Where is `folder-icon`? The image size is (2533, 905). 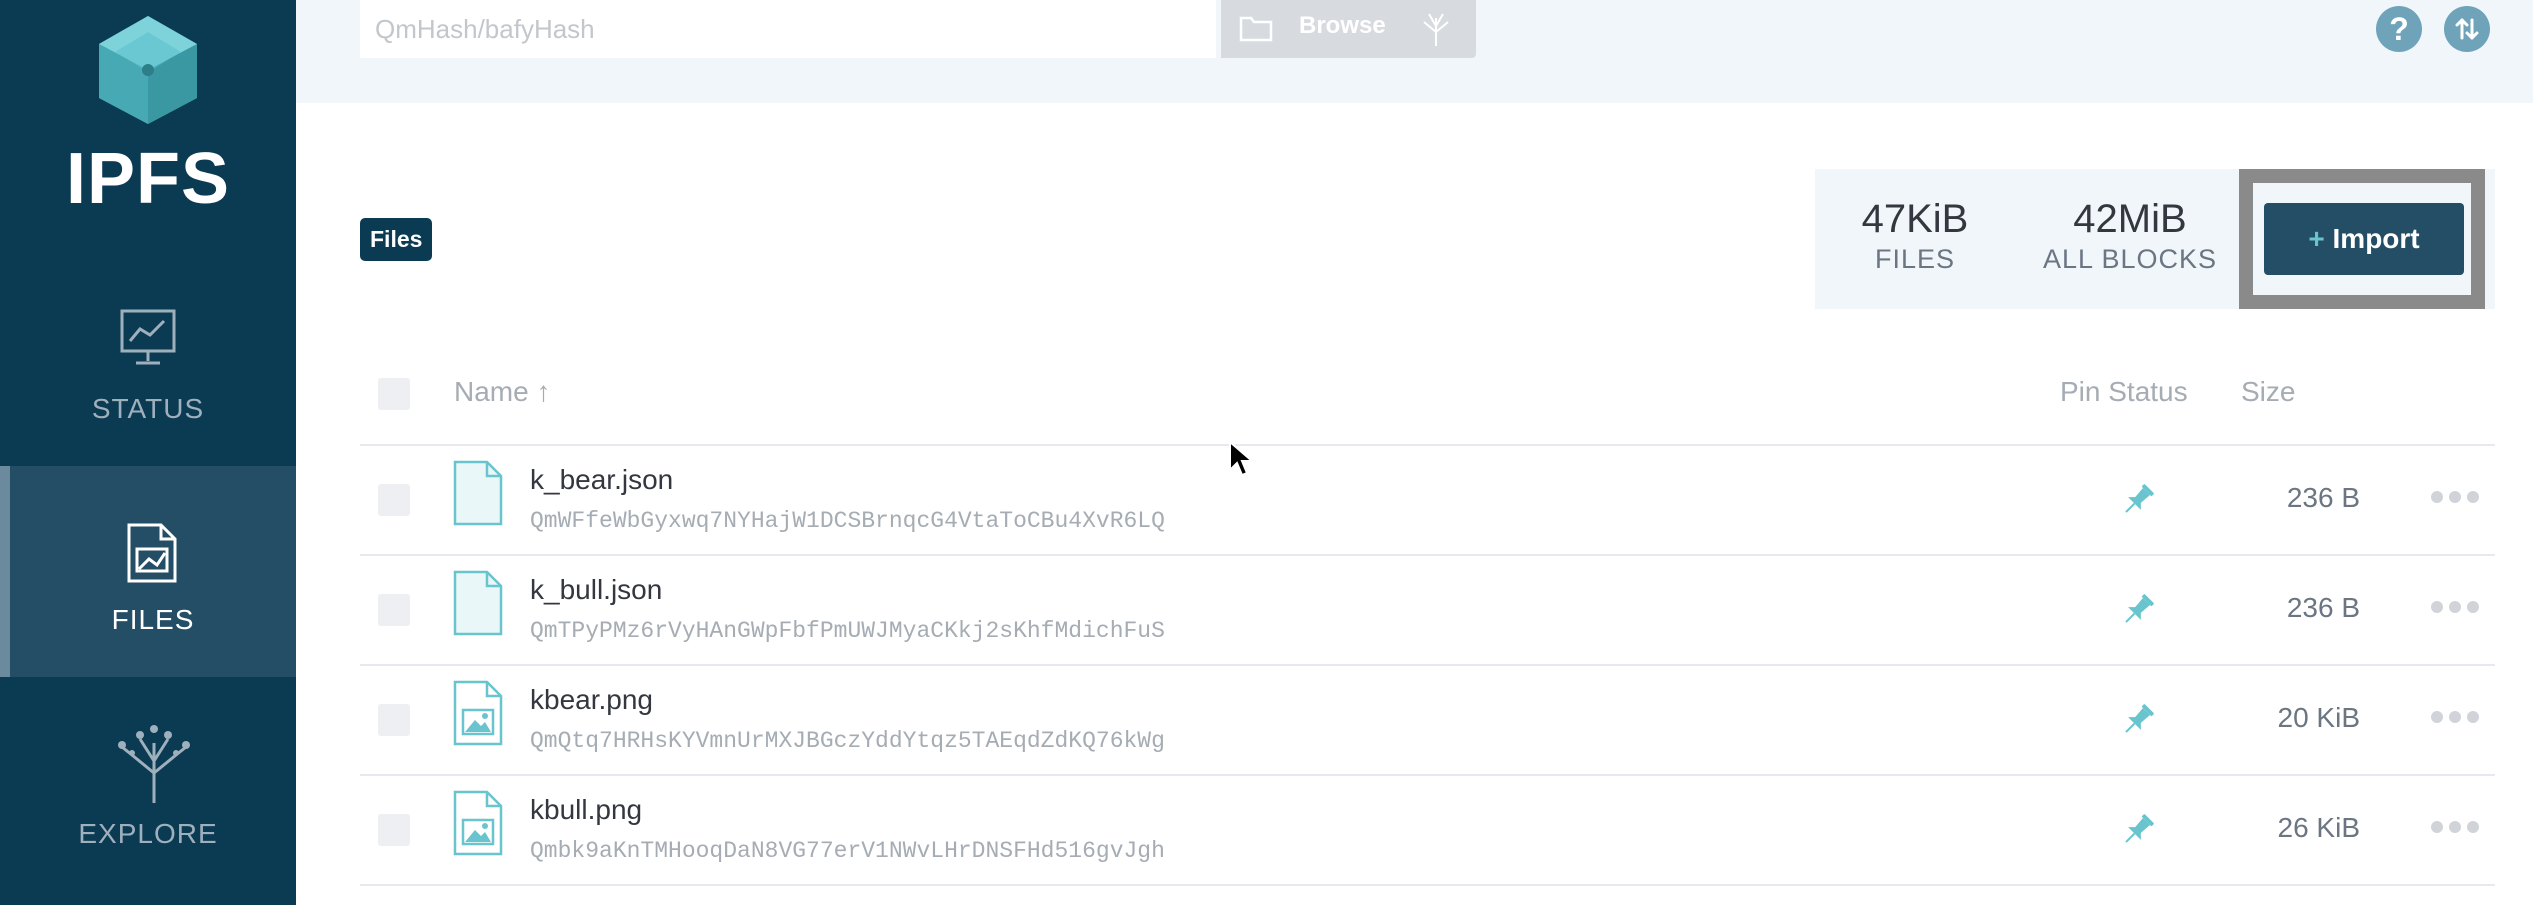 folder-icon is located at coordinates (1256, 29).